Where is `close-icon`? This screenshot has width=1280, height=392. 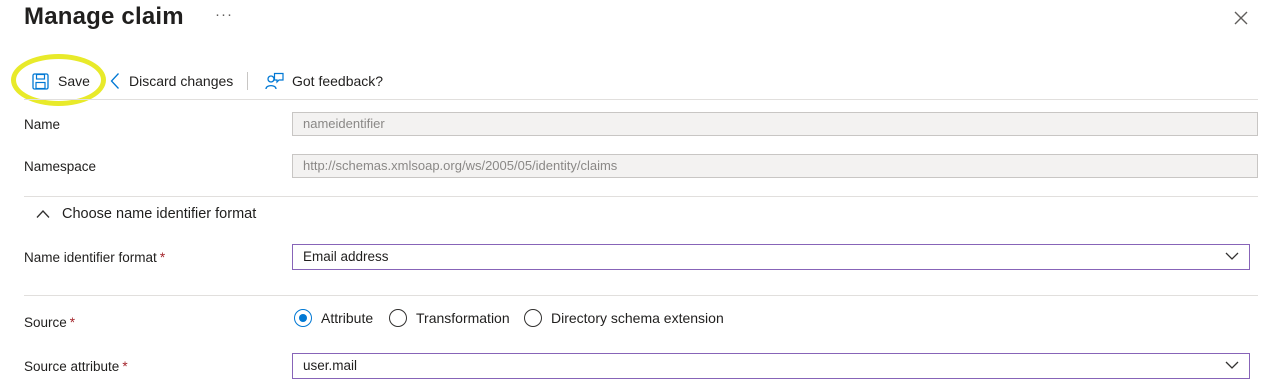 close-icon is located at coordinates (1241, 18).